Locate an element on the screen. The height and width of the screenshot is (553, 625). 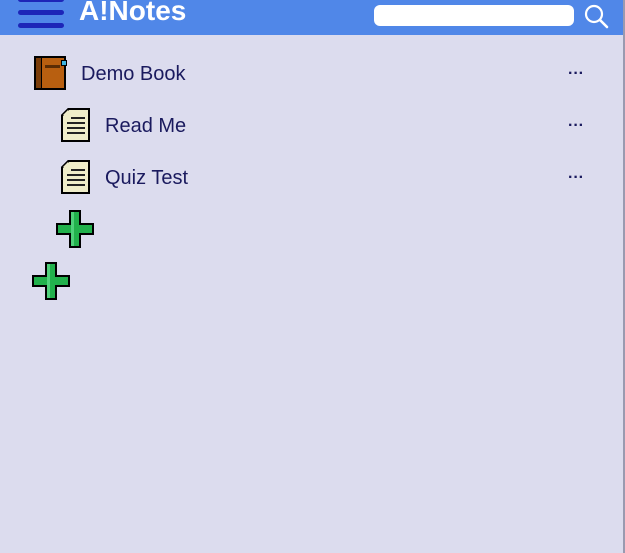
tree-item-quiz-test: Quiz Test ··· is located at coordinates (326, 179).